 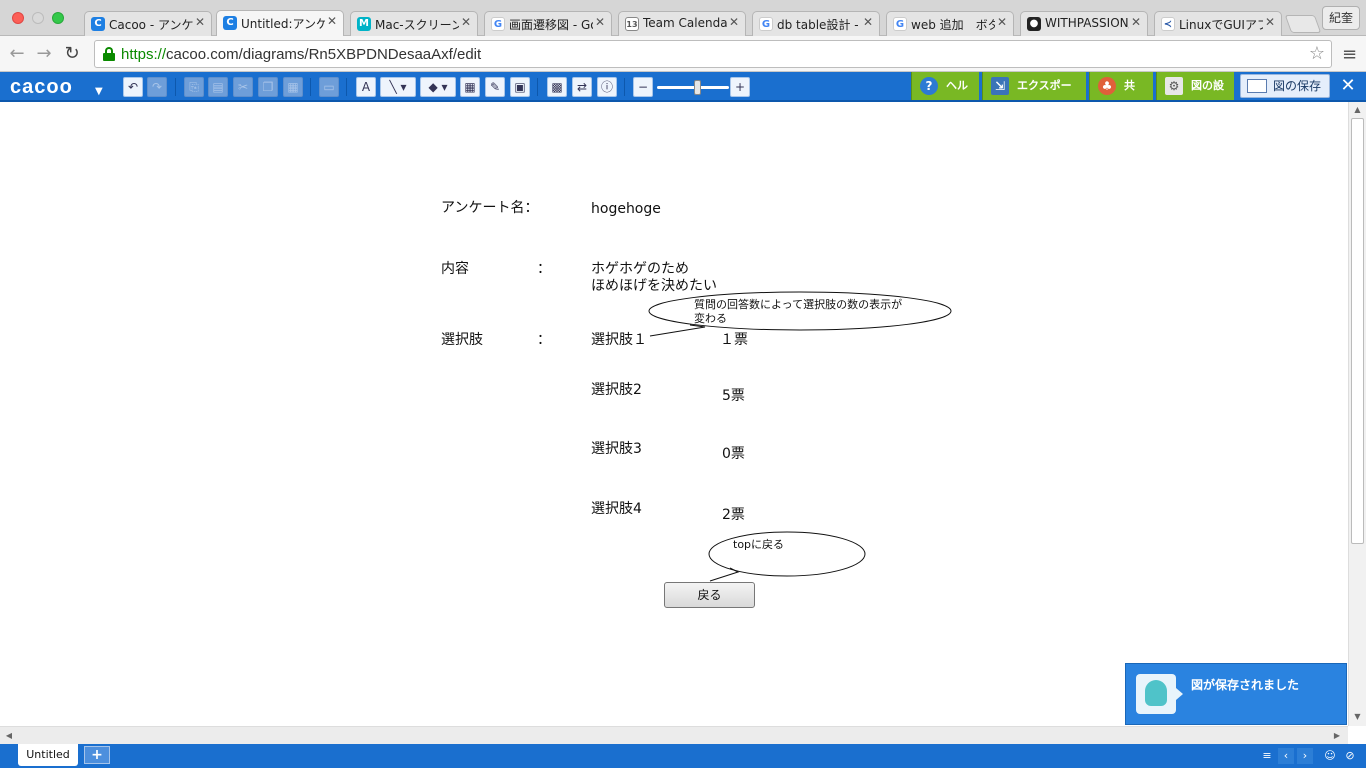 I want to click on back-arrow-icon: ←, so click(x=17, y=54).